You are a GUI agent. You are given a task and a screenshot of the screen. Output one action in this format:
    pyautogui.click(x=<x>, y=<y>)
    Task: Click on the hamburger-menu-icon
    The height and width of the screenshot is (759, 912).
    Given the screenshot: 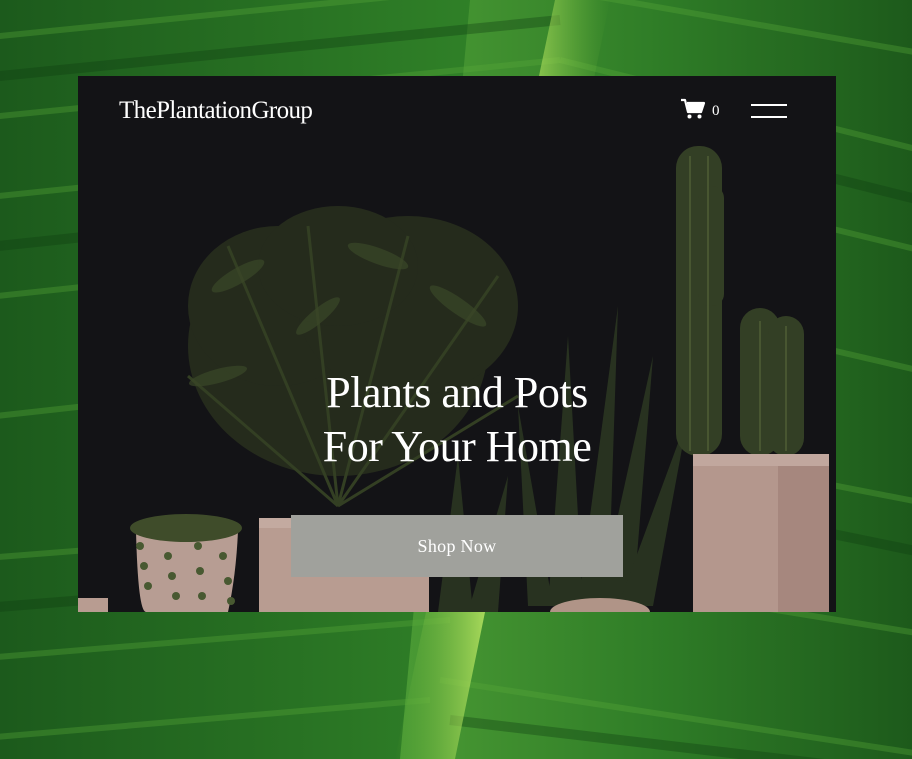 What is the action you would take?
    pyautogui.click(x=767, y=111)
    